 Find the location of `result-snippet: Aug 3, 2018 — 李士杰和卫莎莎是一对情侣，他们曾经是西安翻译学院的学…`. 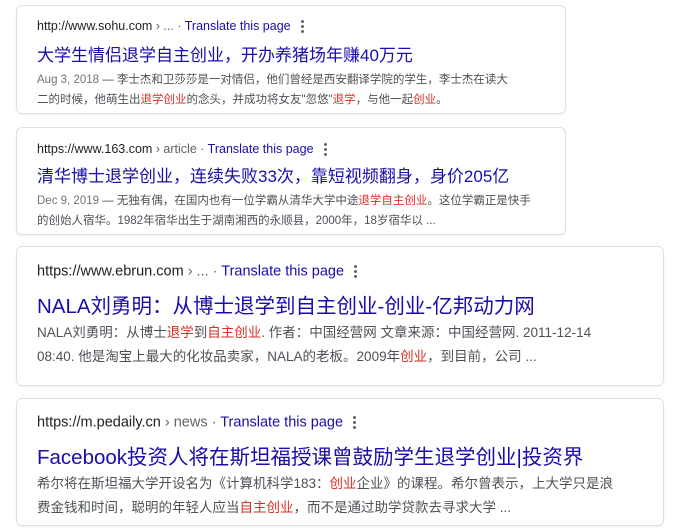

result-snippet: Aug 3, 2018 — 李士杰和卫莎莎是一对情侣，他们曾经是西安翻译学院的学… is located at coordinates (272, 90).